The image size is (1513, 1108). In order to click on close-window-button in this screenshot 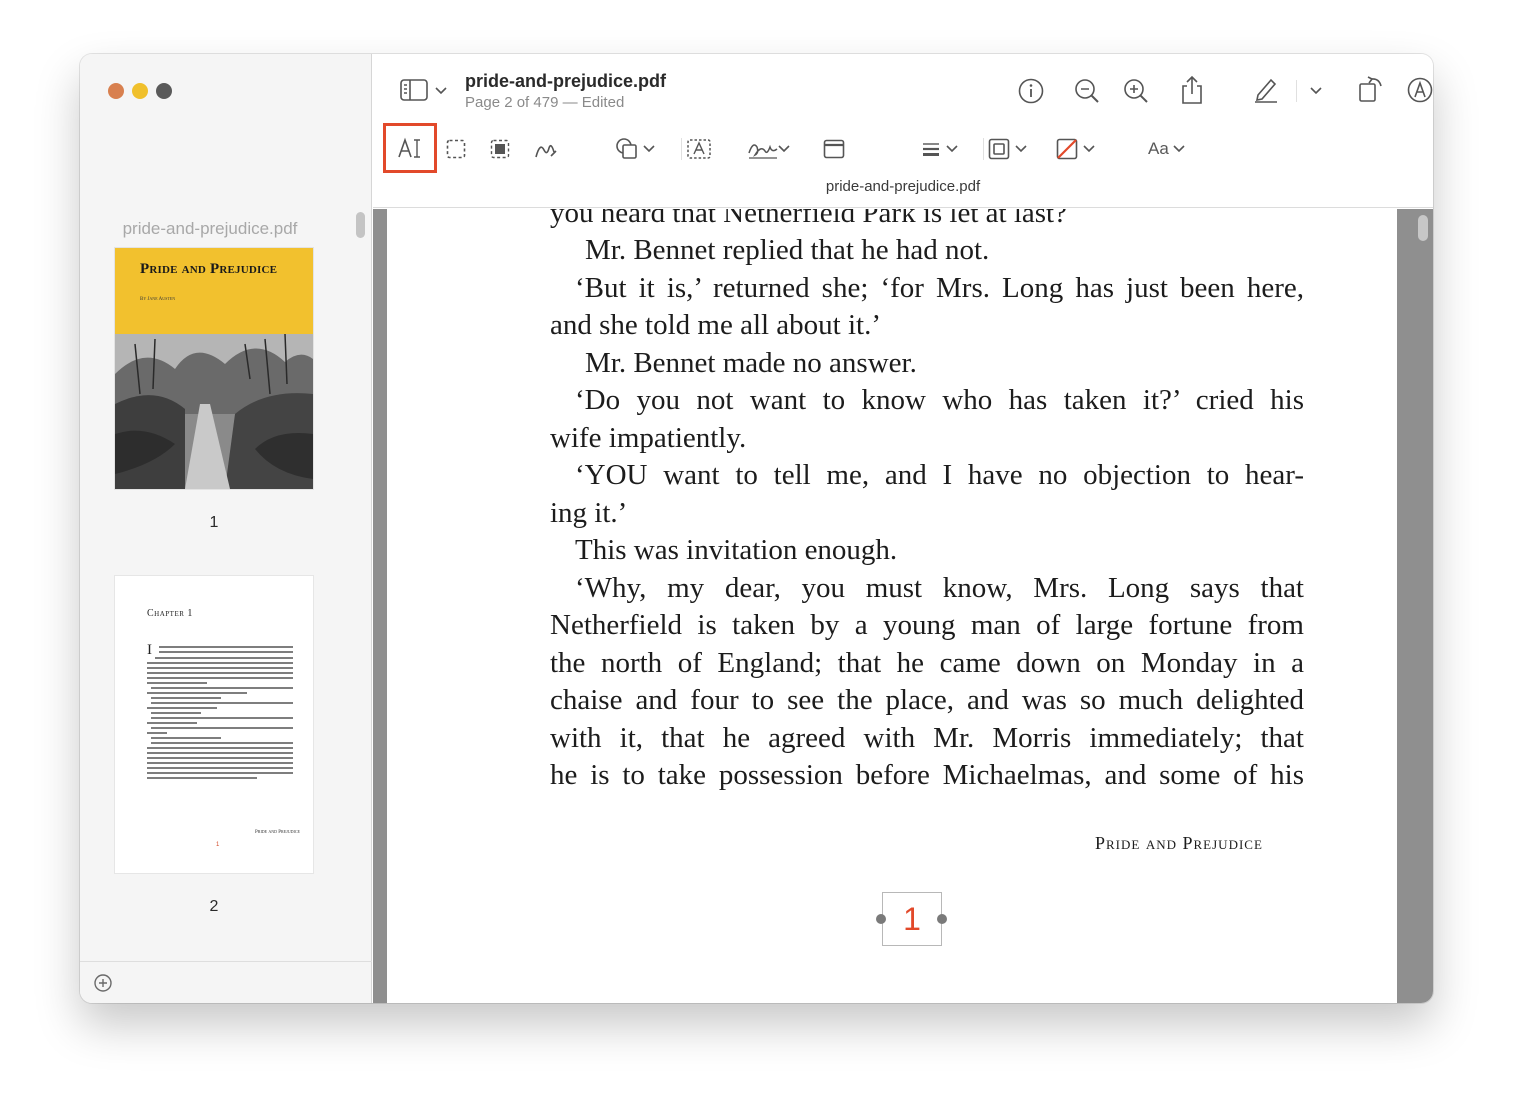, I will do `click(116, 91)`.